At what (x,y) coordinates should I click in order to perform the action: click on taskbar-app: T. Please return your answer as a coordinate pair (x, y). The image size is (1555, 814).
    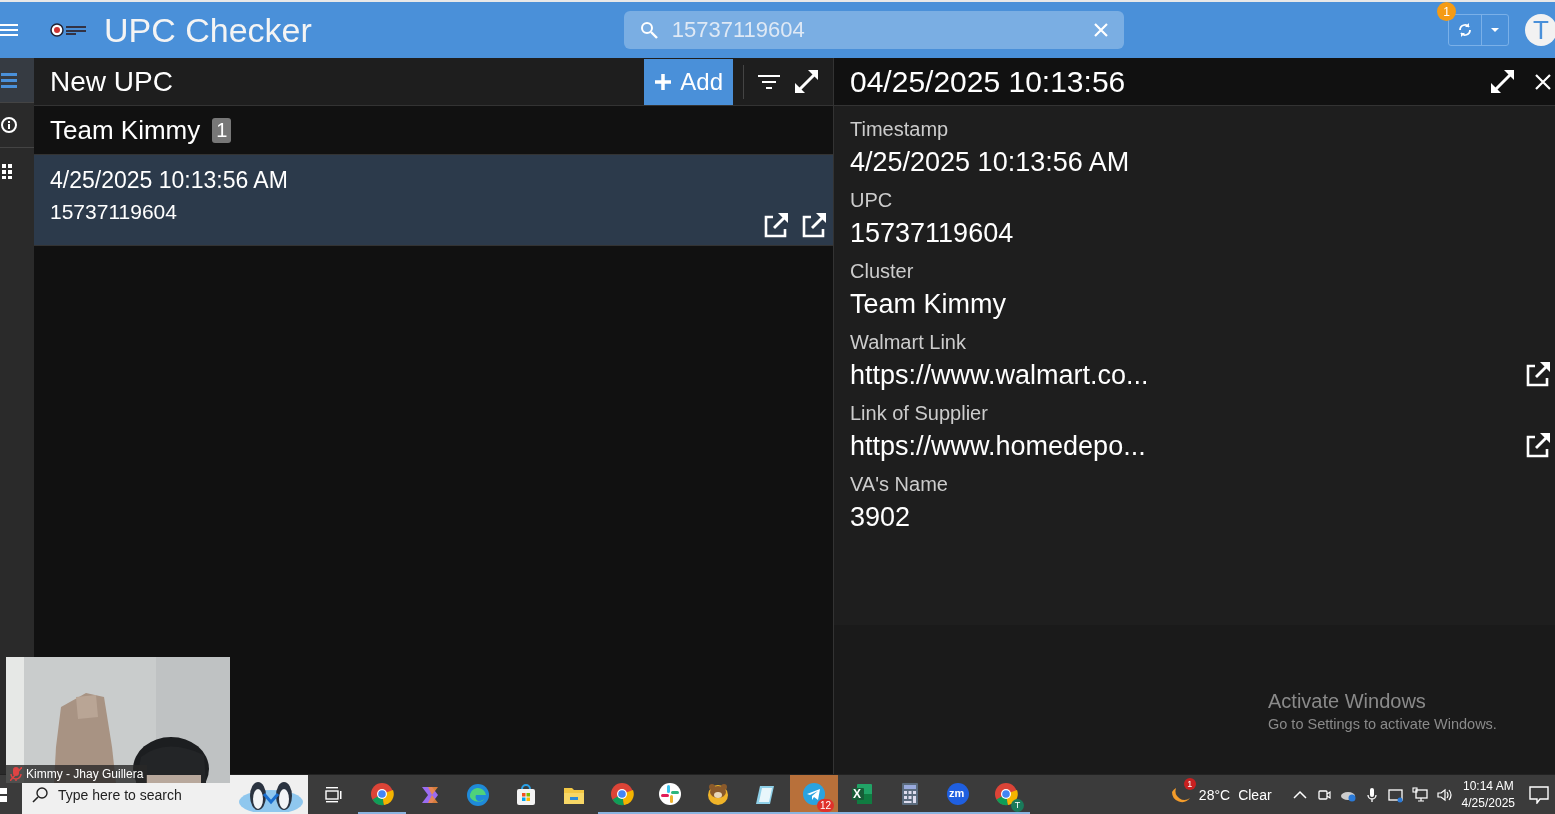
    Looking at the image, I should click on (1006, 794).